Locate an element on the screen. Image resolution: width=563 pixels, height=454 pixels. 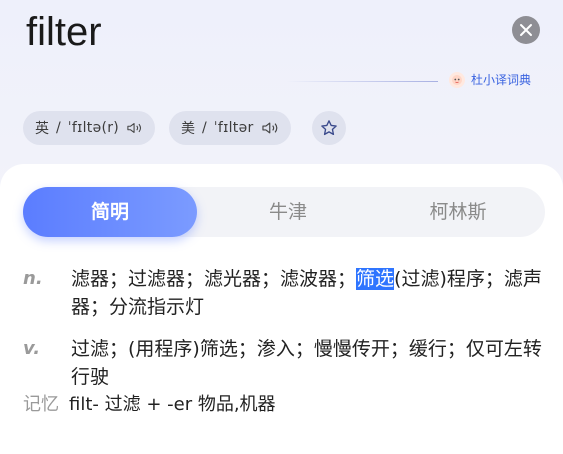
pronunciation-us: 美 / ˈfɪltər is located at coordinates (230, 128).